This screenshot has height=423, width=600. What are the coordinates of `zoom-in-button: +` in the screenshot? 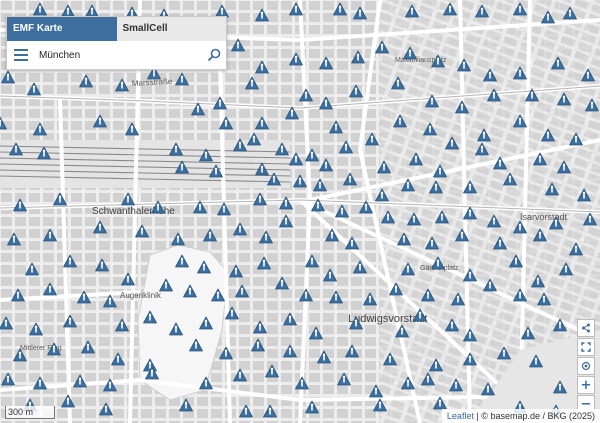 It's located at (586, 385).